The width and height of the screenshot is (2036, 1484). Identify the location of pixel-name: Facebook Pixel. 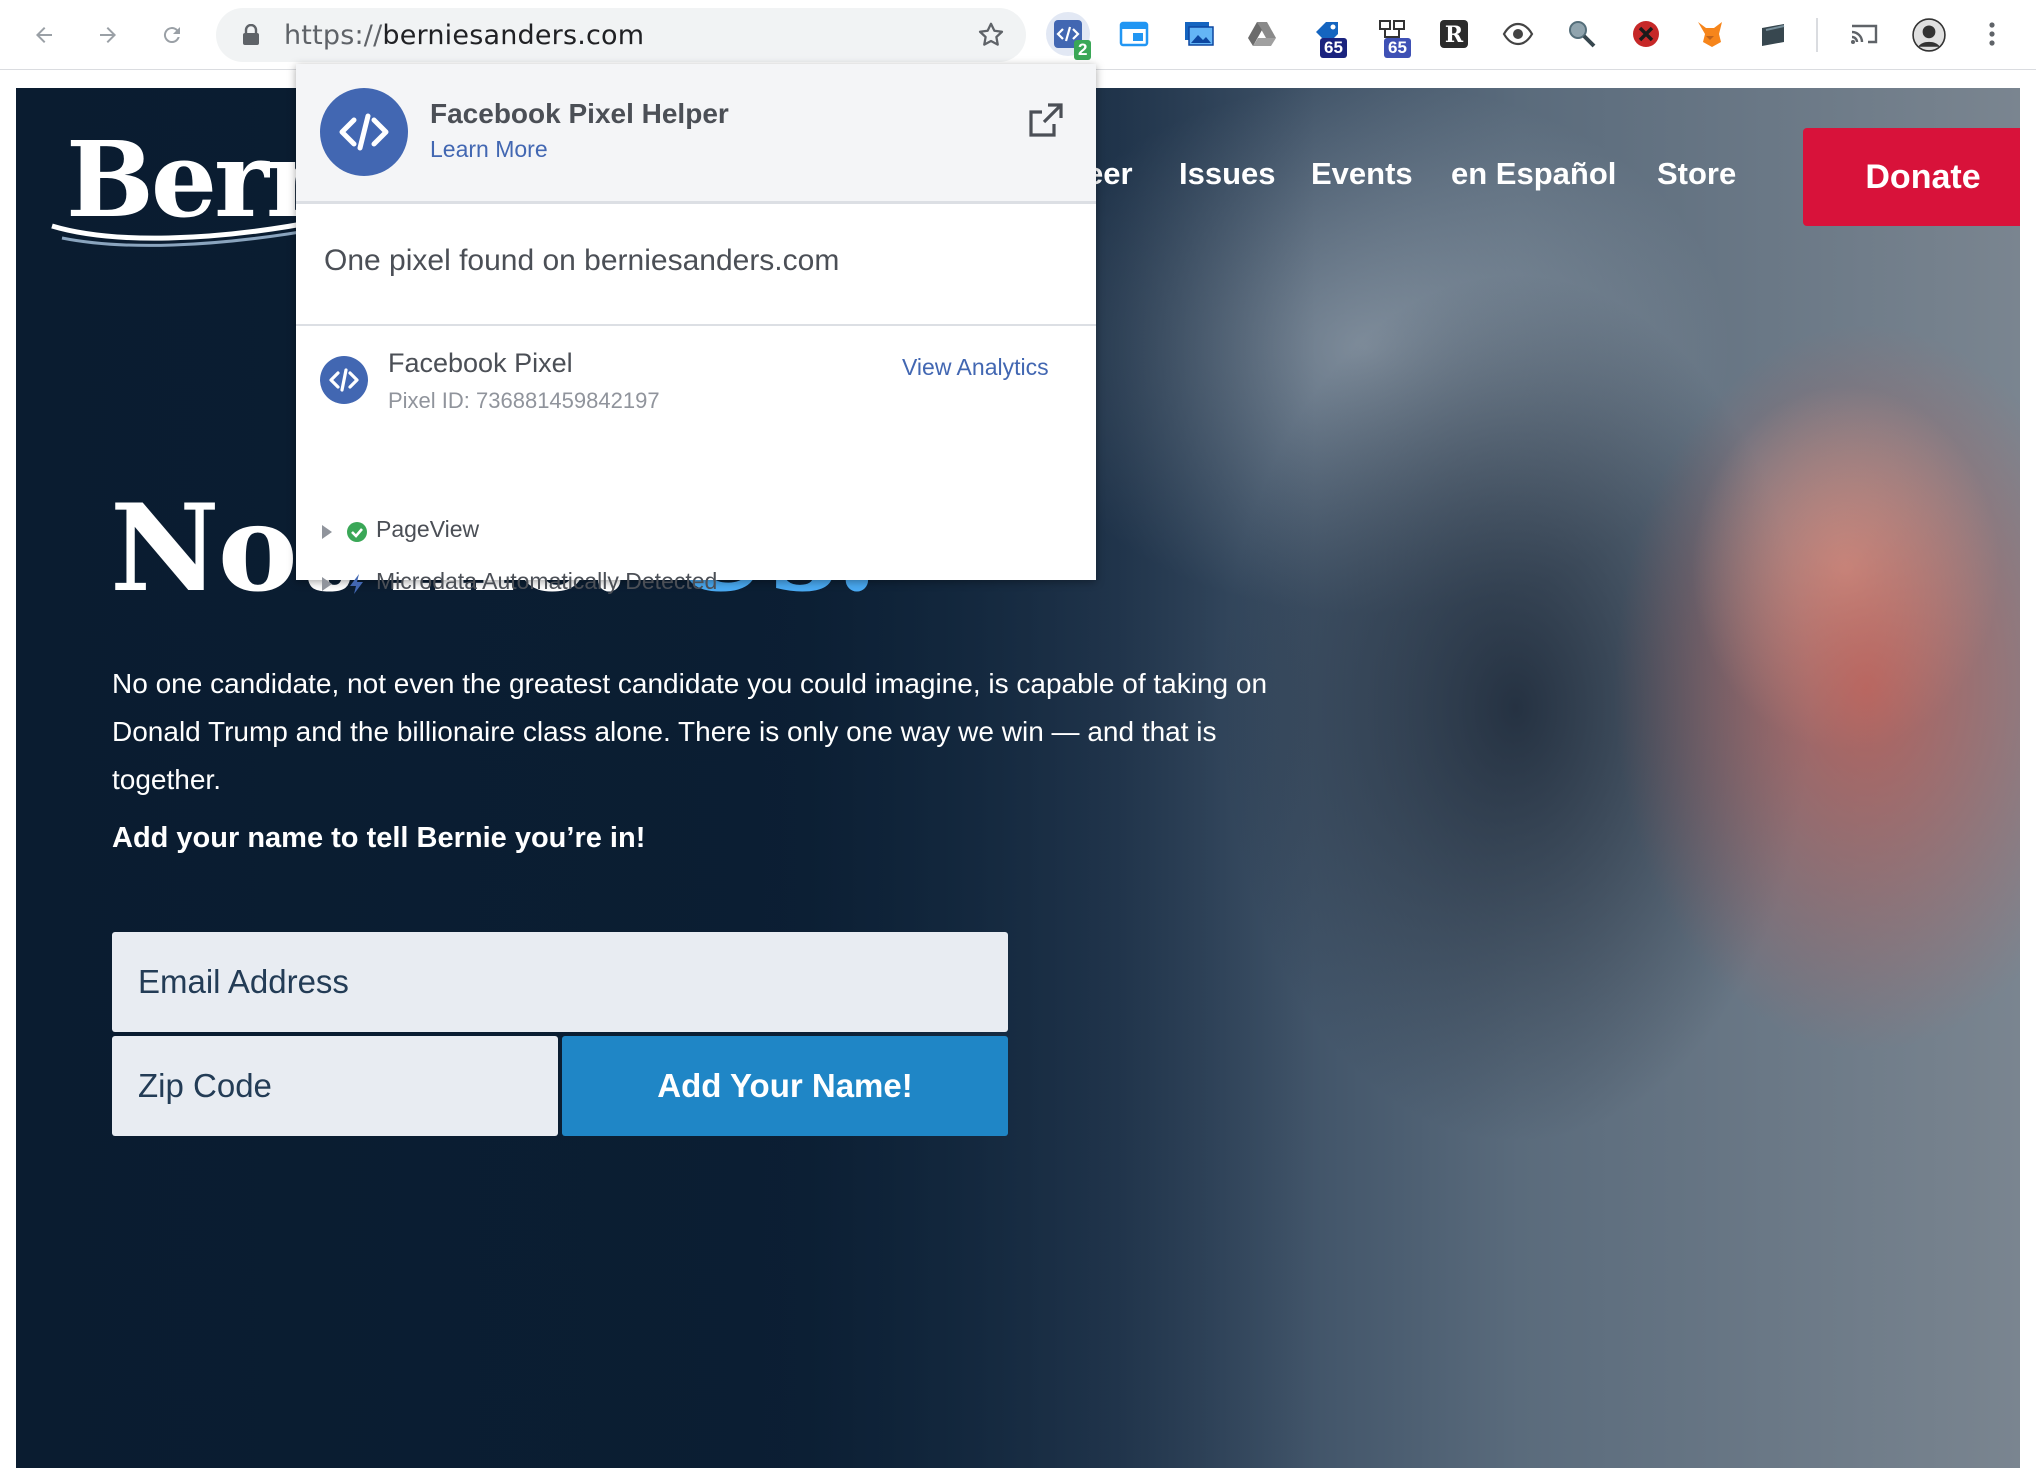
(480, 363).